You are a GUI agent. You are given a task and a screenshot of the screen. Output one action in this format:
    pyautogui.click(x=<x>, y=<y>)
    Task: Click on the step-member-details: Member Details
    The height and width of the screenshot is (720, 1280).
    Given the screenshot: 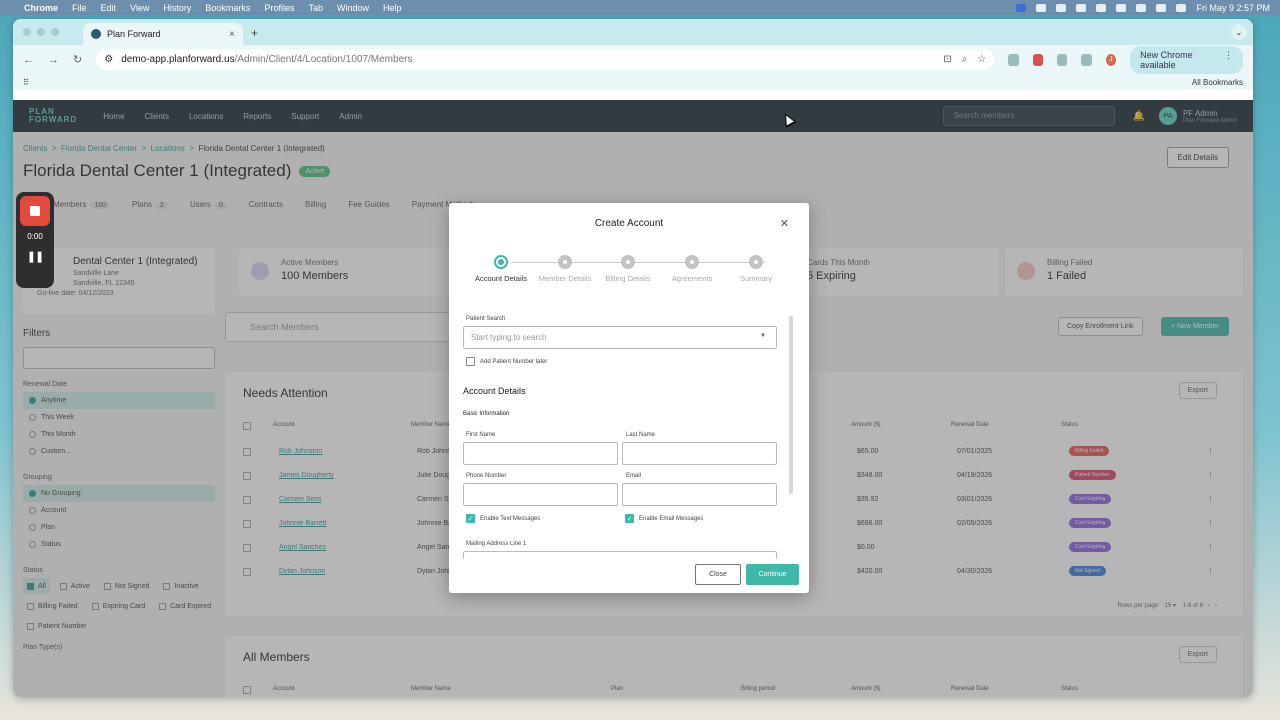 What is the action you would take?
    pyautogui.click(x=565, y=269)
    